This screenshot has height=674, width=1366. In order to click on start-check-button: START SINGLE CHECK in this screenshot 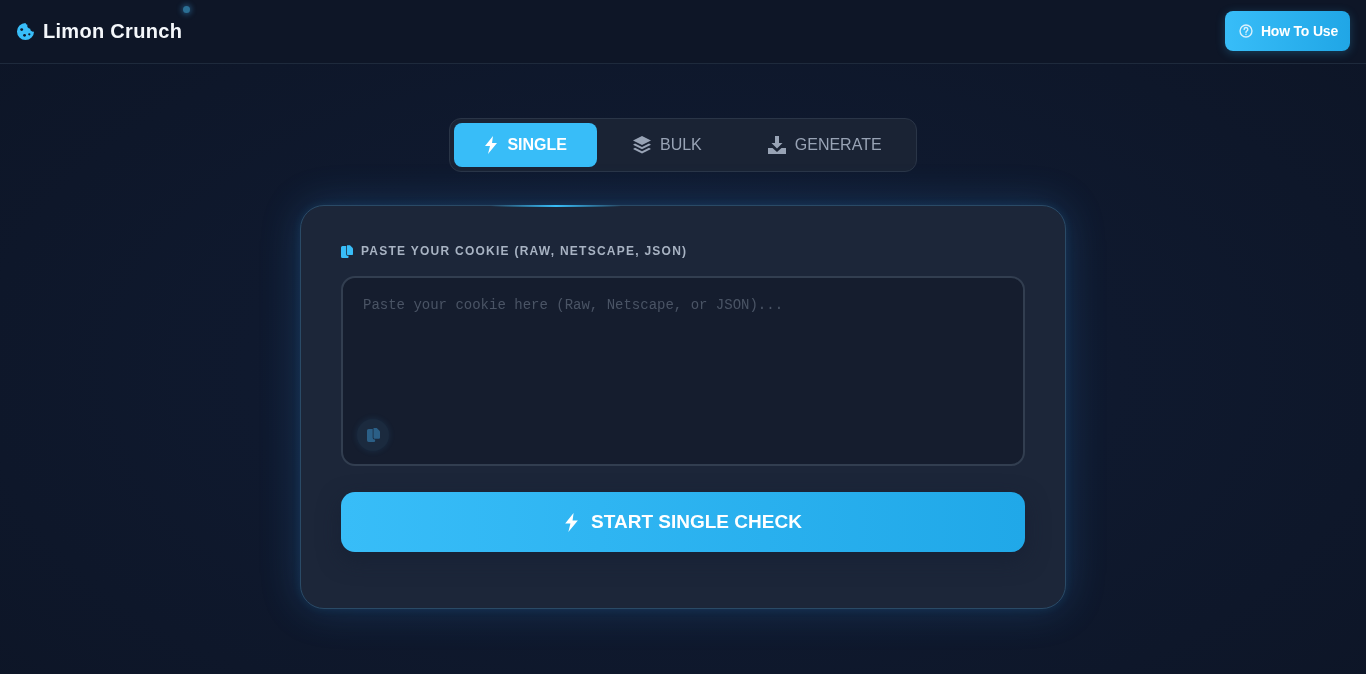, I will do `click(683, 522)`.